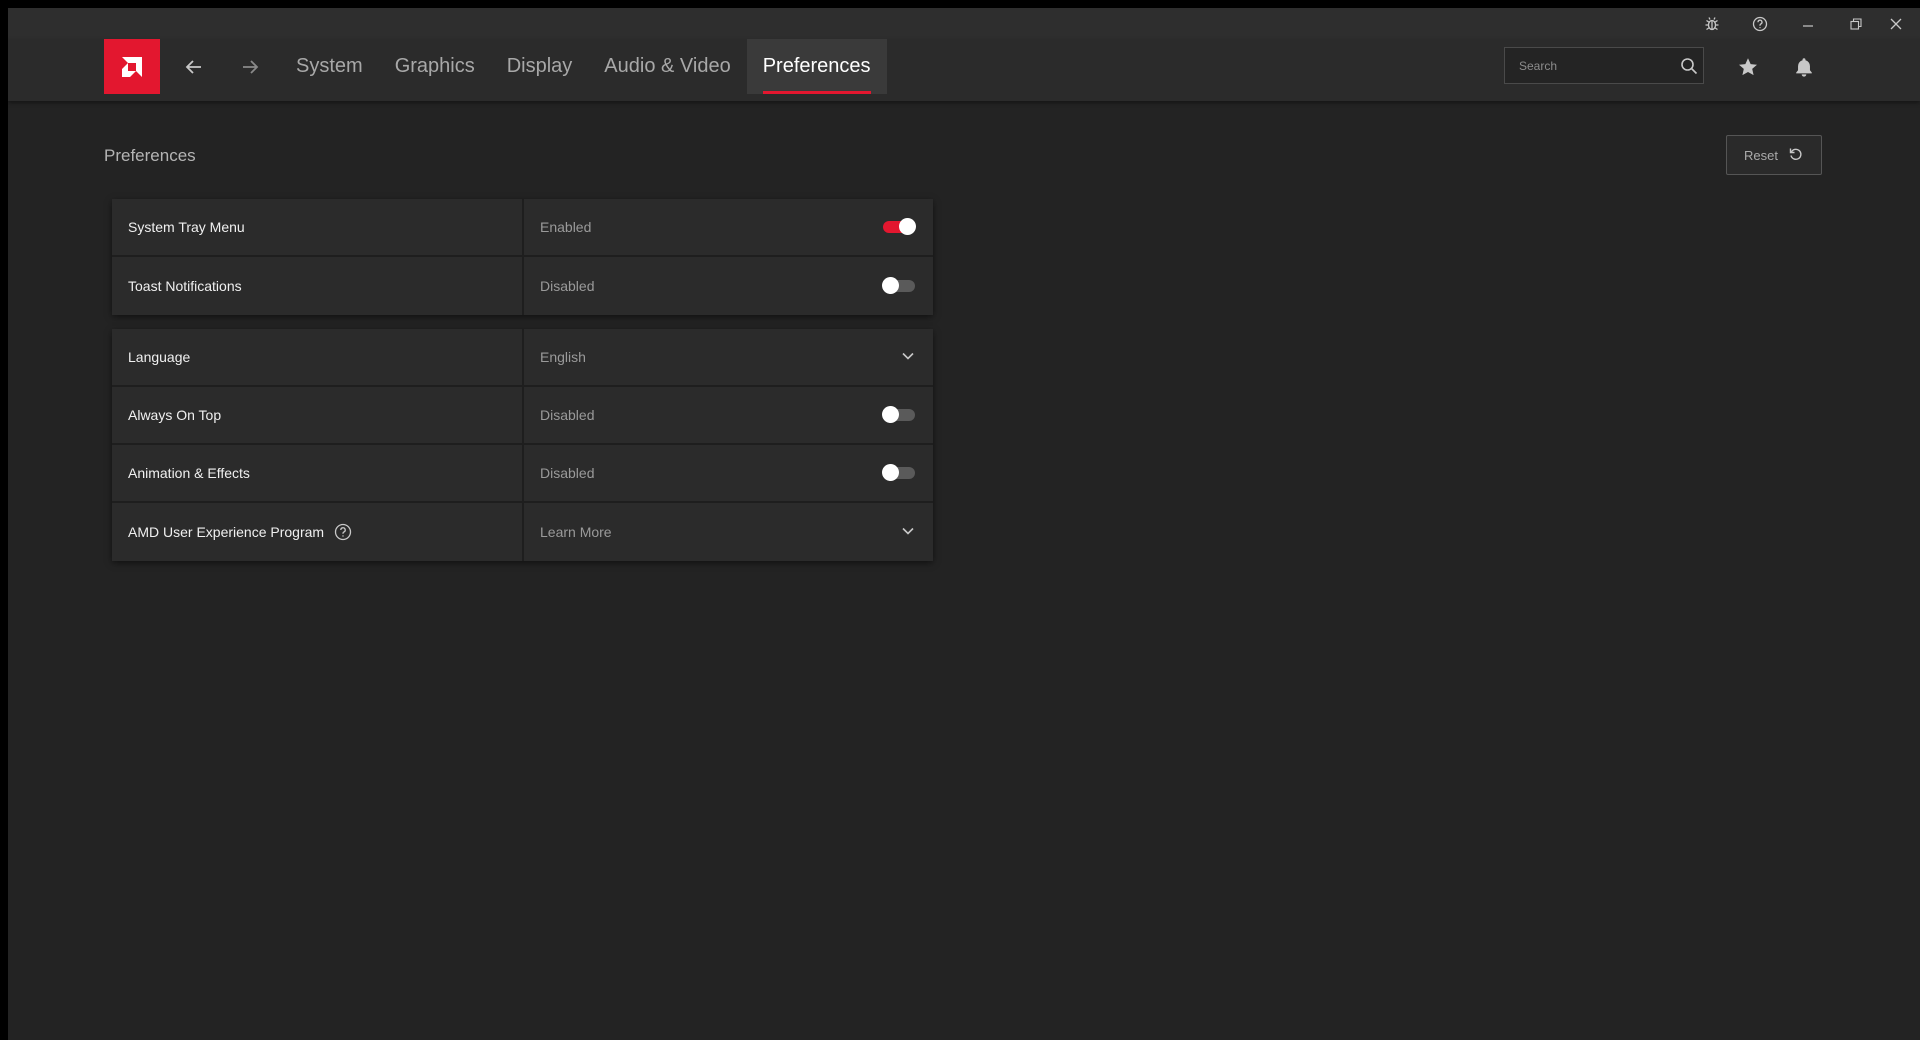 The width and height of the screenshot is (1920, 1040). Describe the element at coordinates (1712, 23) in the screenshot. I see `bug-report-icon` at that location.